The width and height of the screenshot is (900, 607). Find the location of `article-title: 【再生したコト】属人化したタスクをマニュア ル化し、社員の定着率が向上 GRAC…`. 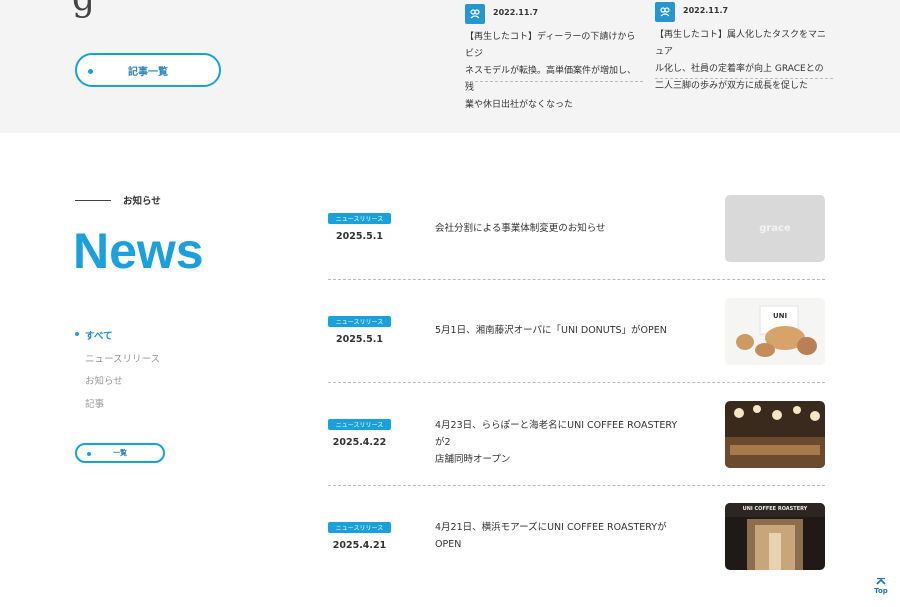

article-title: 【再生したコト】属人化したタスクをマニュア ル化し、社員の定着率が向上 GRAC… is located at coordinates (741, 60).